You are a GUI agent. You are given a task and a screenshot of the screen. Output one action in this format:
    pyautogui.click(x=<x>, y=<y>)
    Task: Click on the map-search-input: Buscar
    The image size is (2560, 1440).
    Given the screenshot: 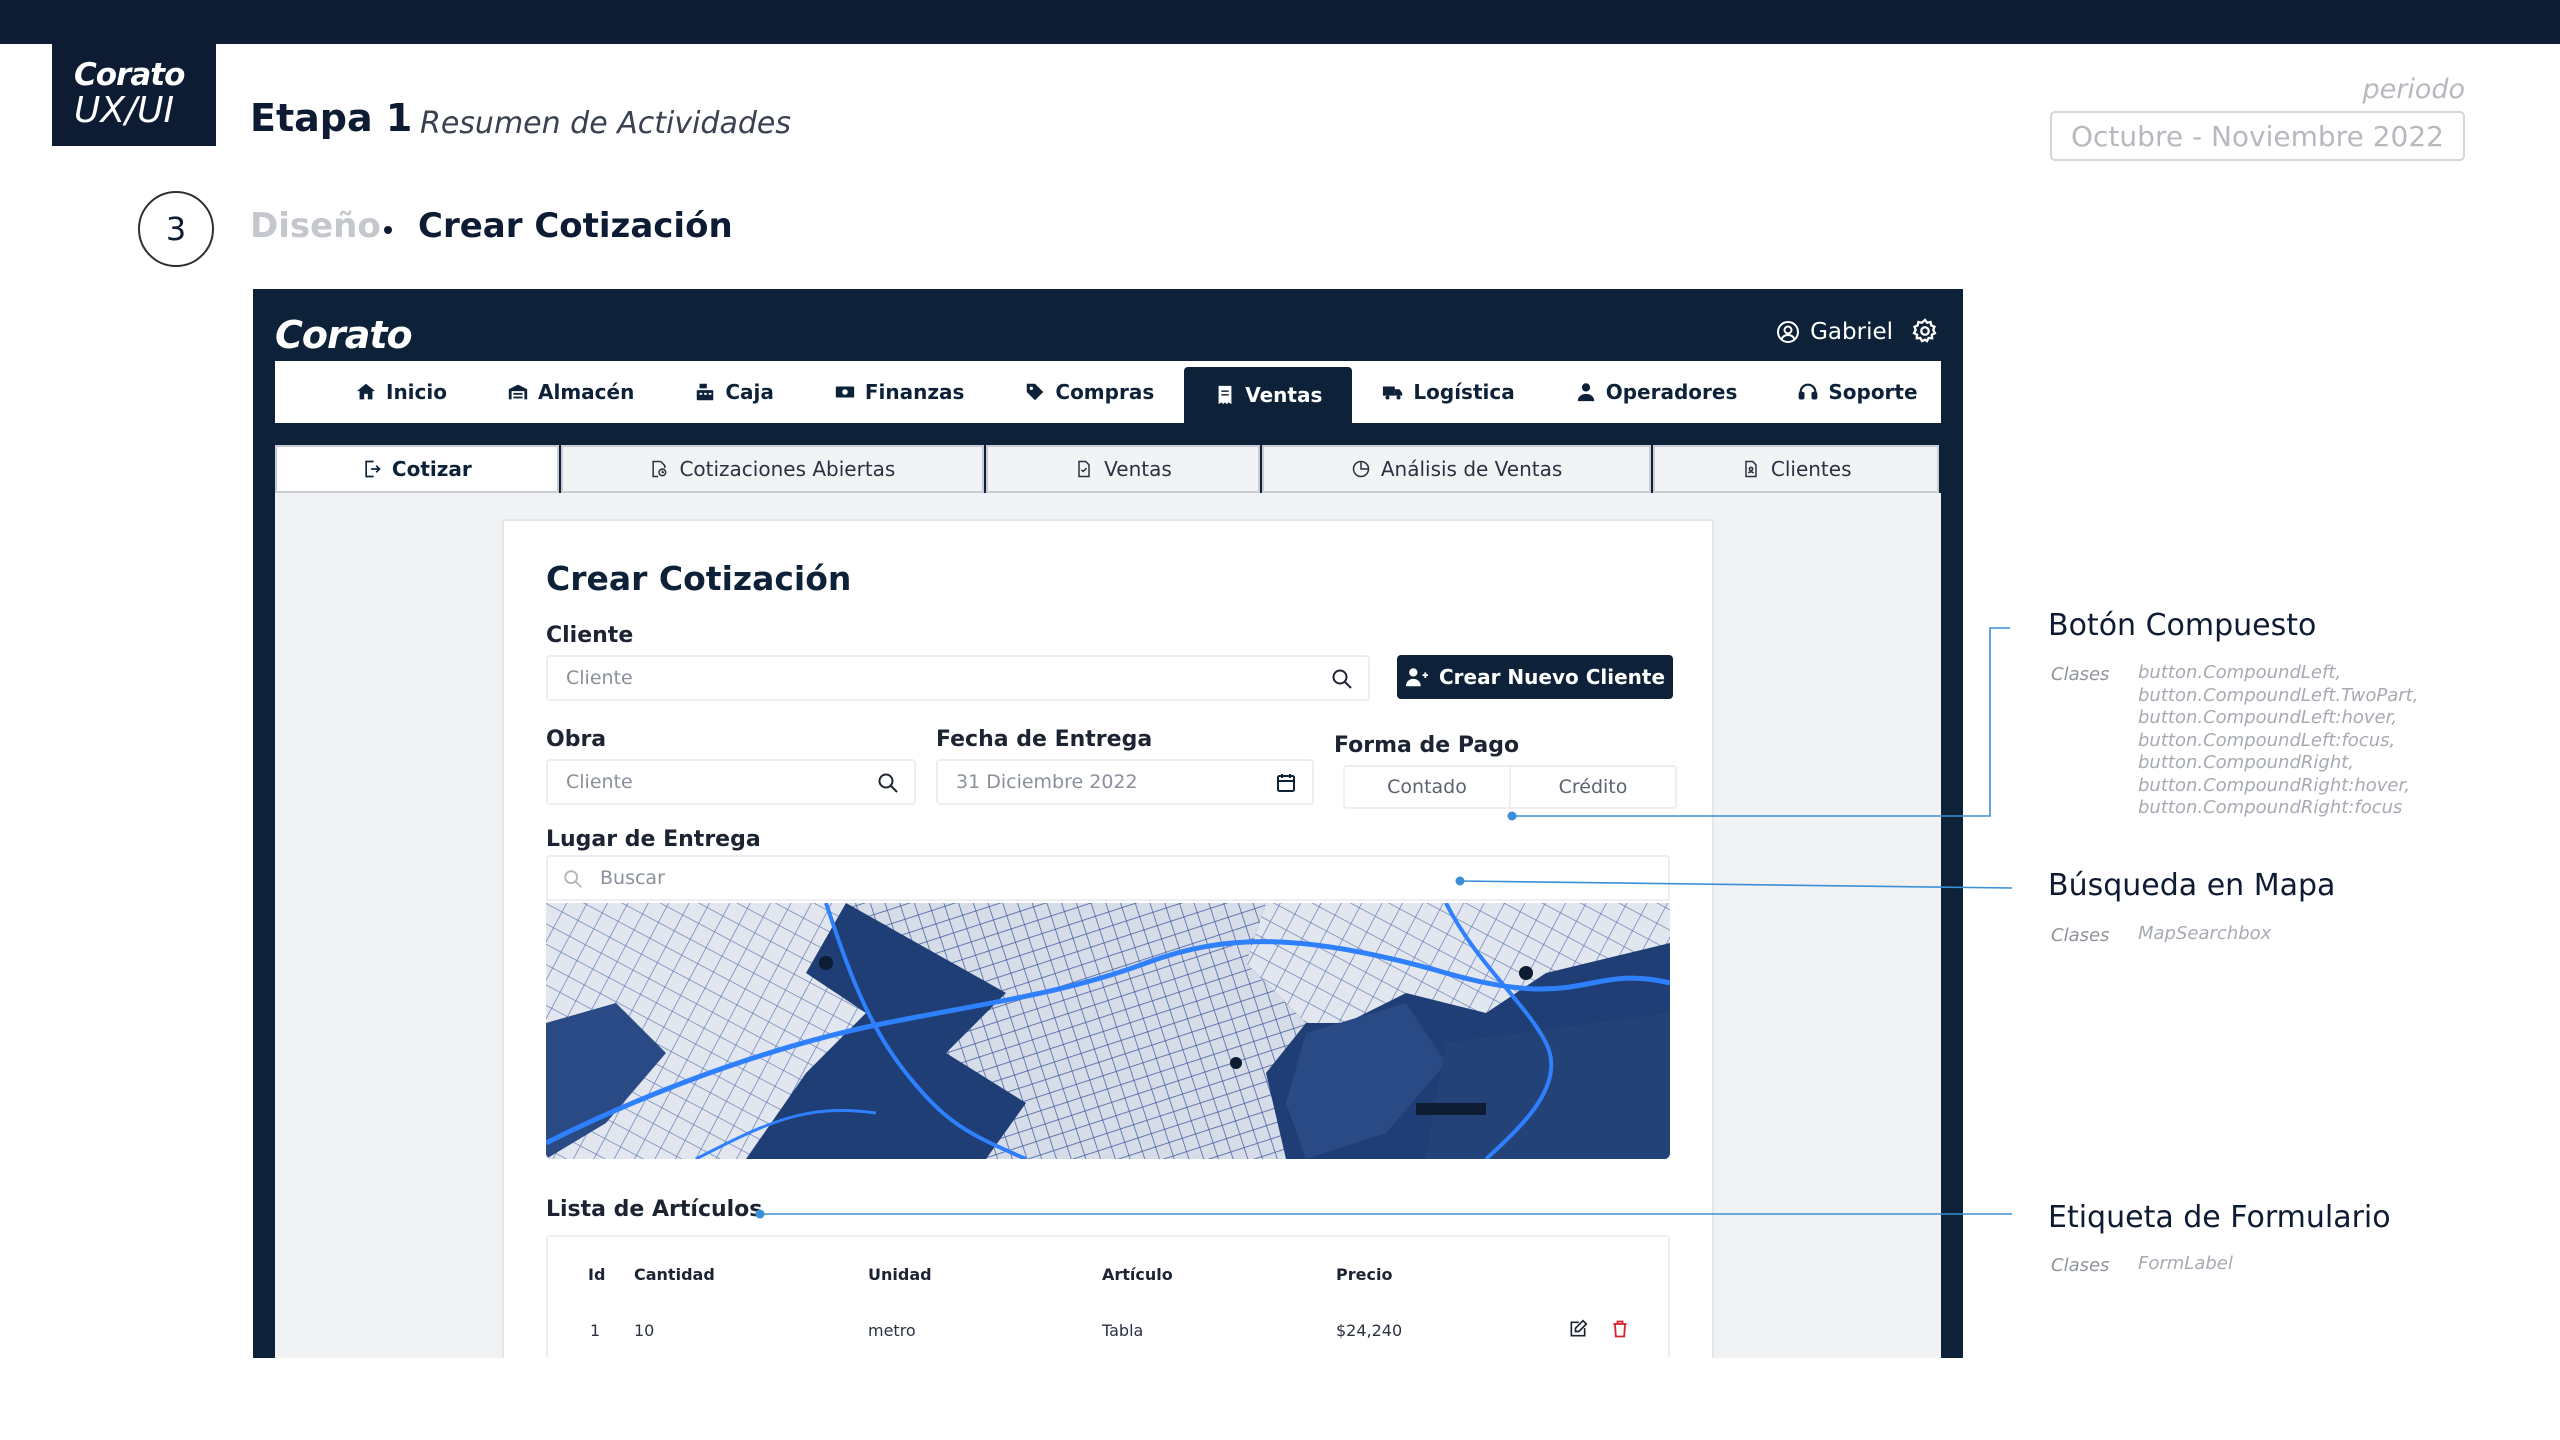 What is the action you would take?
    pyautogui.click(x=1108, y=878)
    